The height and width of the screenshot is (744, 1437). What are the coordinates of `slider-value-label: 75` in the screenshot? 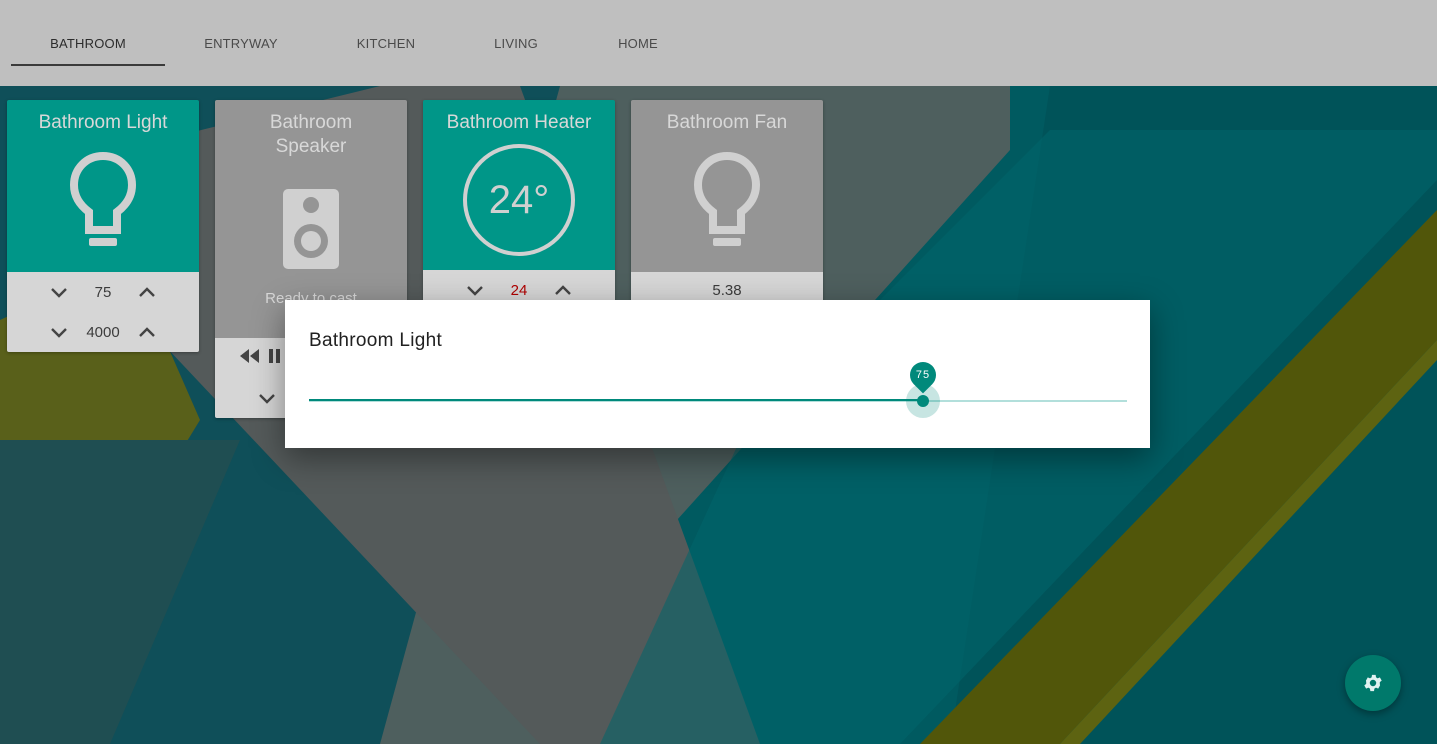 It's located at (923, 375).